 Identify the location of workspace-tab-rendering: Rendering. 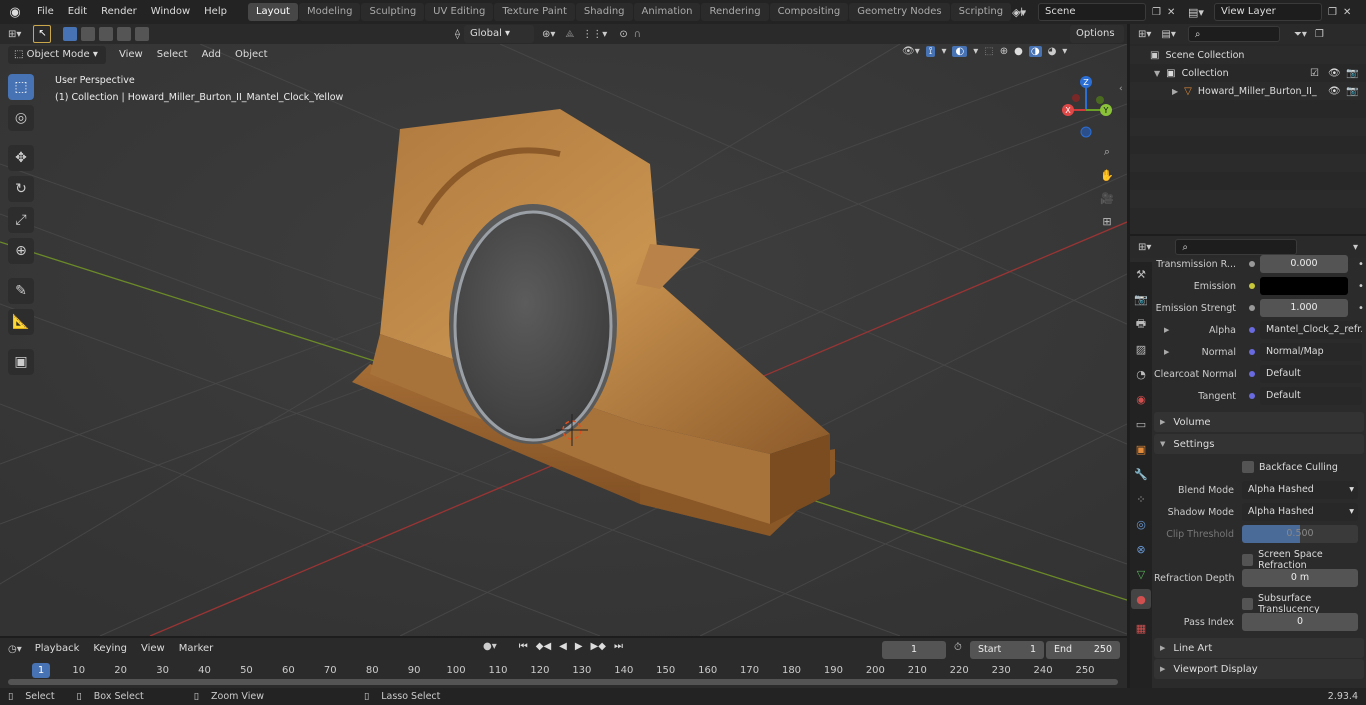
(735, 12).